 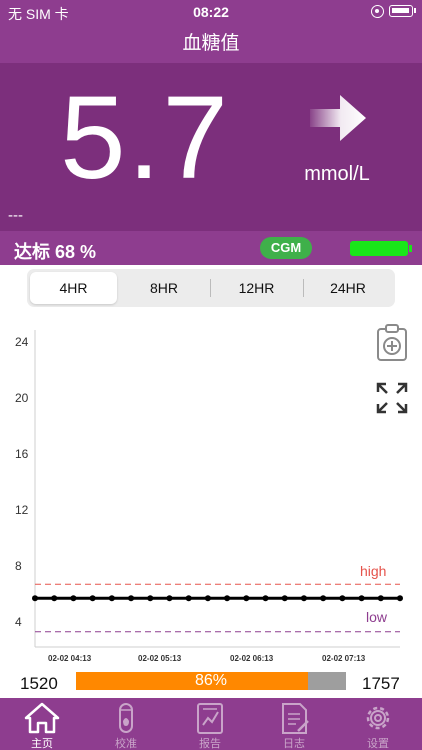 What do you see at coordinates (338, 118) in the screenshot?
I see `arrow-right-icon` at bounding box center [338, 118].